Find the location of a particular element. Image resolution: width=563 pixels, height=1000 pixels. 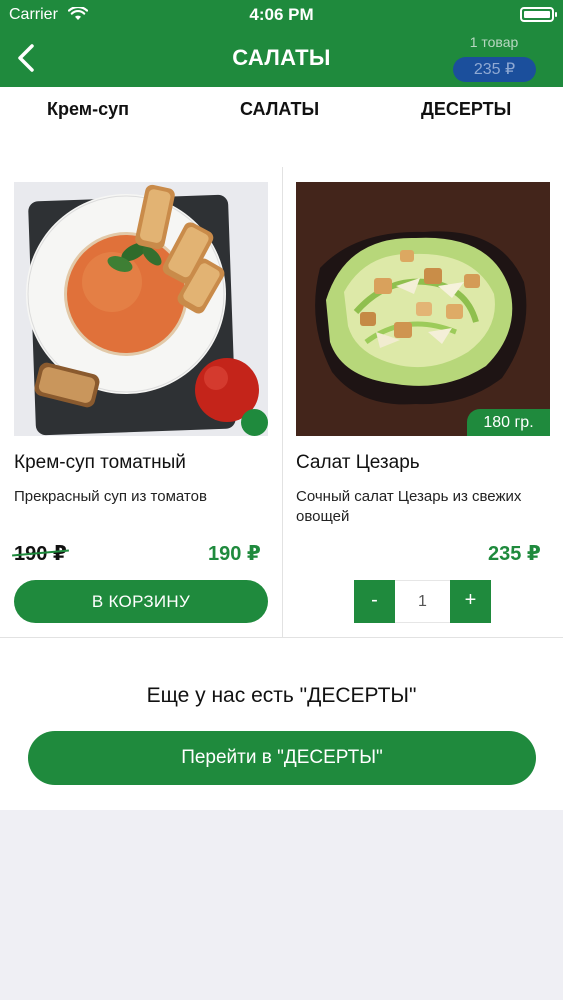

product-old-price: 190 ₽ is located at coordinates (40, 554).